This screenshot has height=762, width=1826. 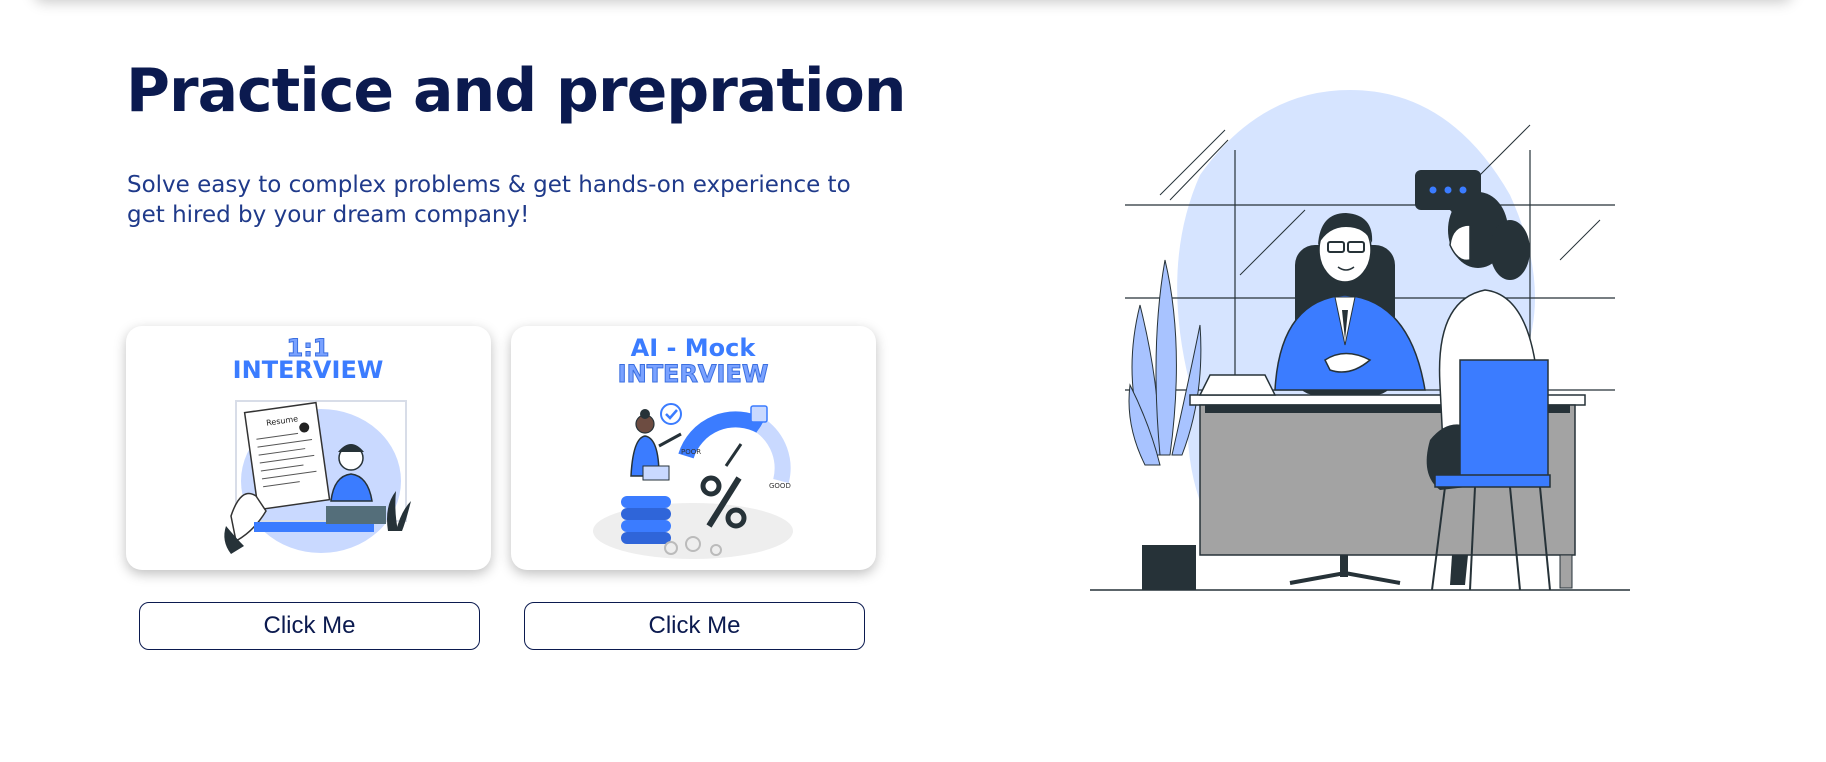 I want to click on ai-mock-interview-illustration: AI - Mock INTERVIEW POOR GOOD, so click(x=693, y=446).